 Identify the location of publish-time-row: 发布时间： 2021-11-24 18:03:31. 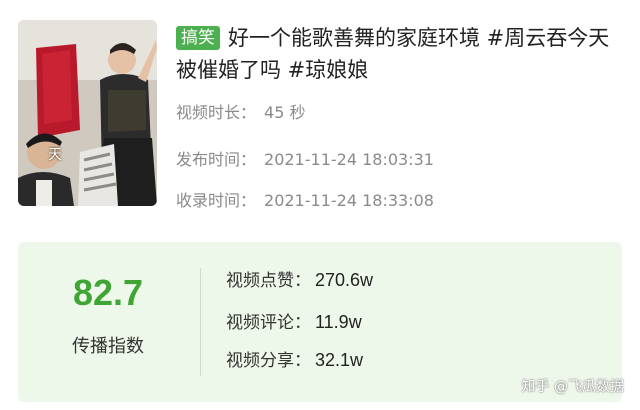
(305, 158).